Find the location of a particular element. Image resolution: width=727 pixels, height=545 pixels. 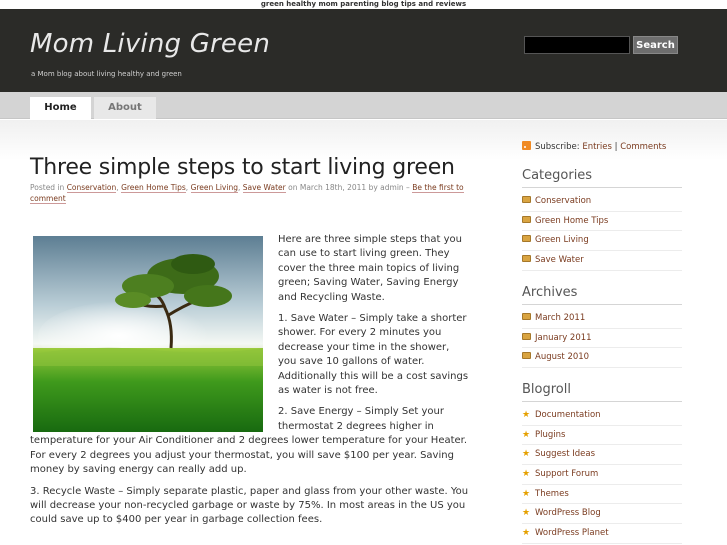

category-item-green-home-tips: Green Home Tips is located at coordinates (571, 221).